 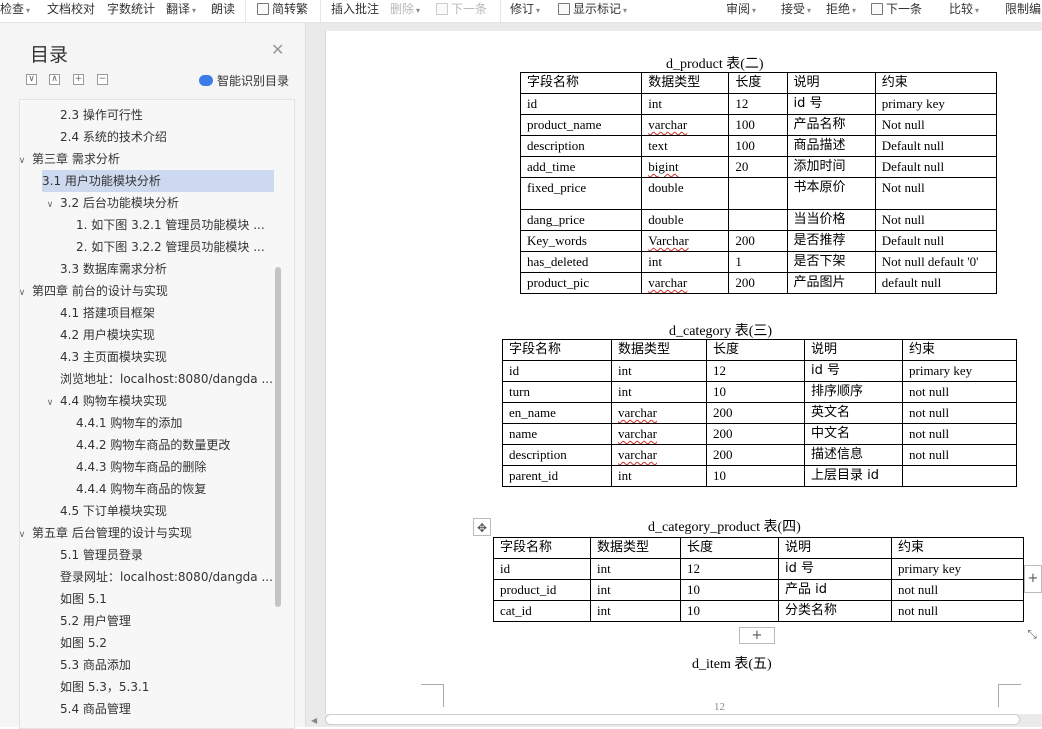 I want to click on table-cell: 书本原价, so click(x=831, y=193).